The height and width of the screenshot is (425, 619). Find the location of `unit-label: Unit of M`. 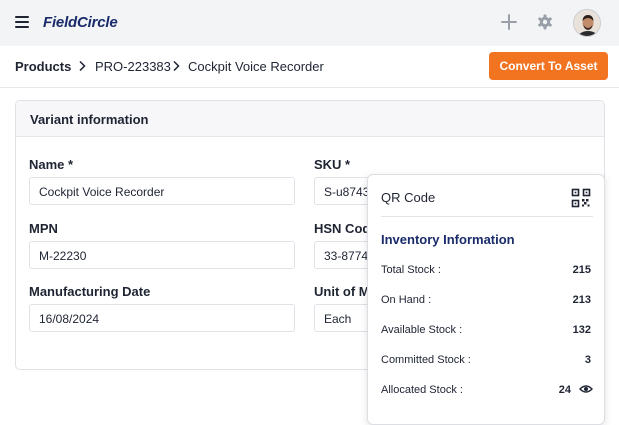

unit-label: Unit of M is located at coordinates (342, 291).